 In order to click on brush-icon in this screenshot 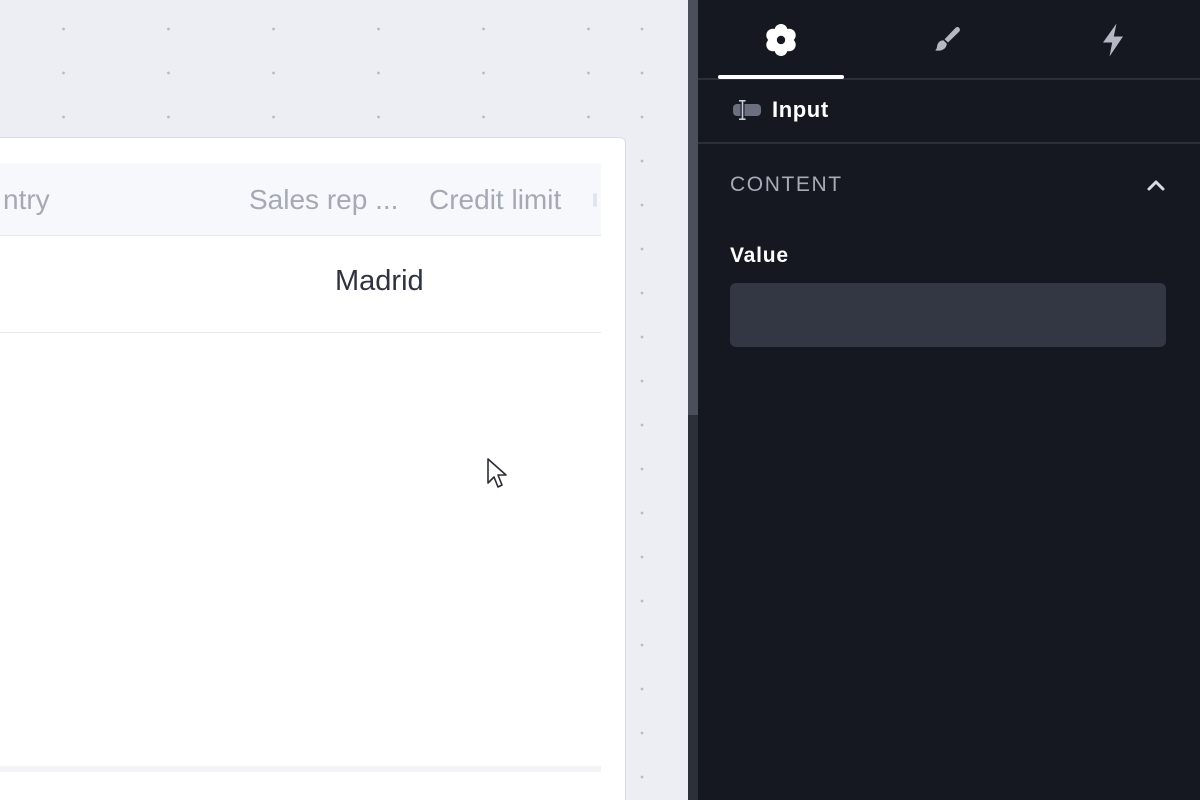, I will do `click(947, 38)`.